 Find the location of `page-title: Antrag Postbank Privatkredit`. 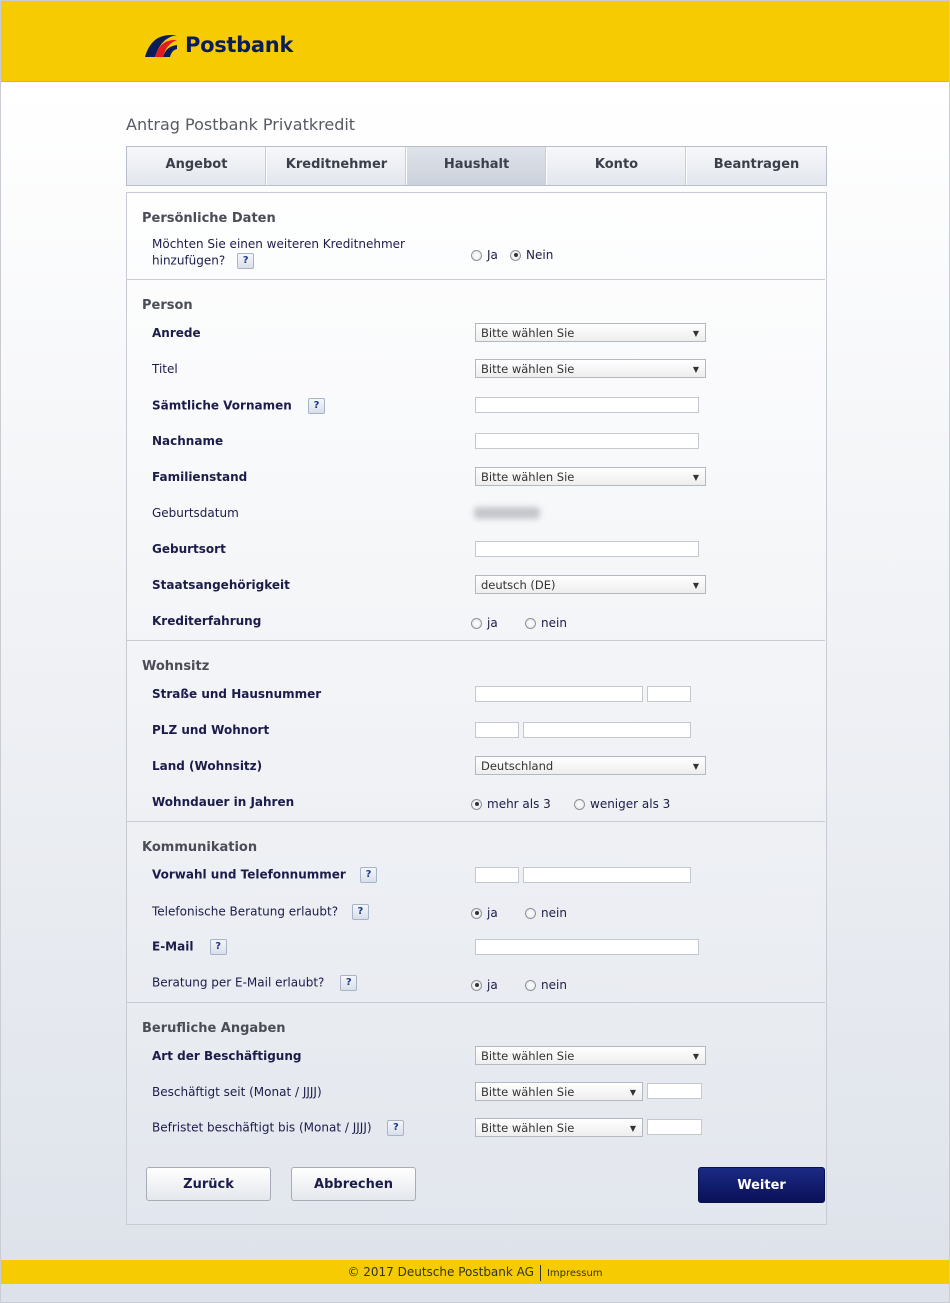

page-title: Antrag Postbank Privatkredit is located at coordinates (241, 124).